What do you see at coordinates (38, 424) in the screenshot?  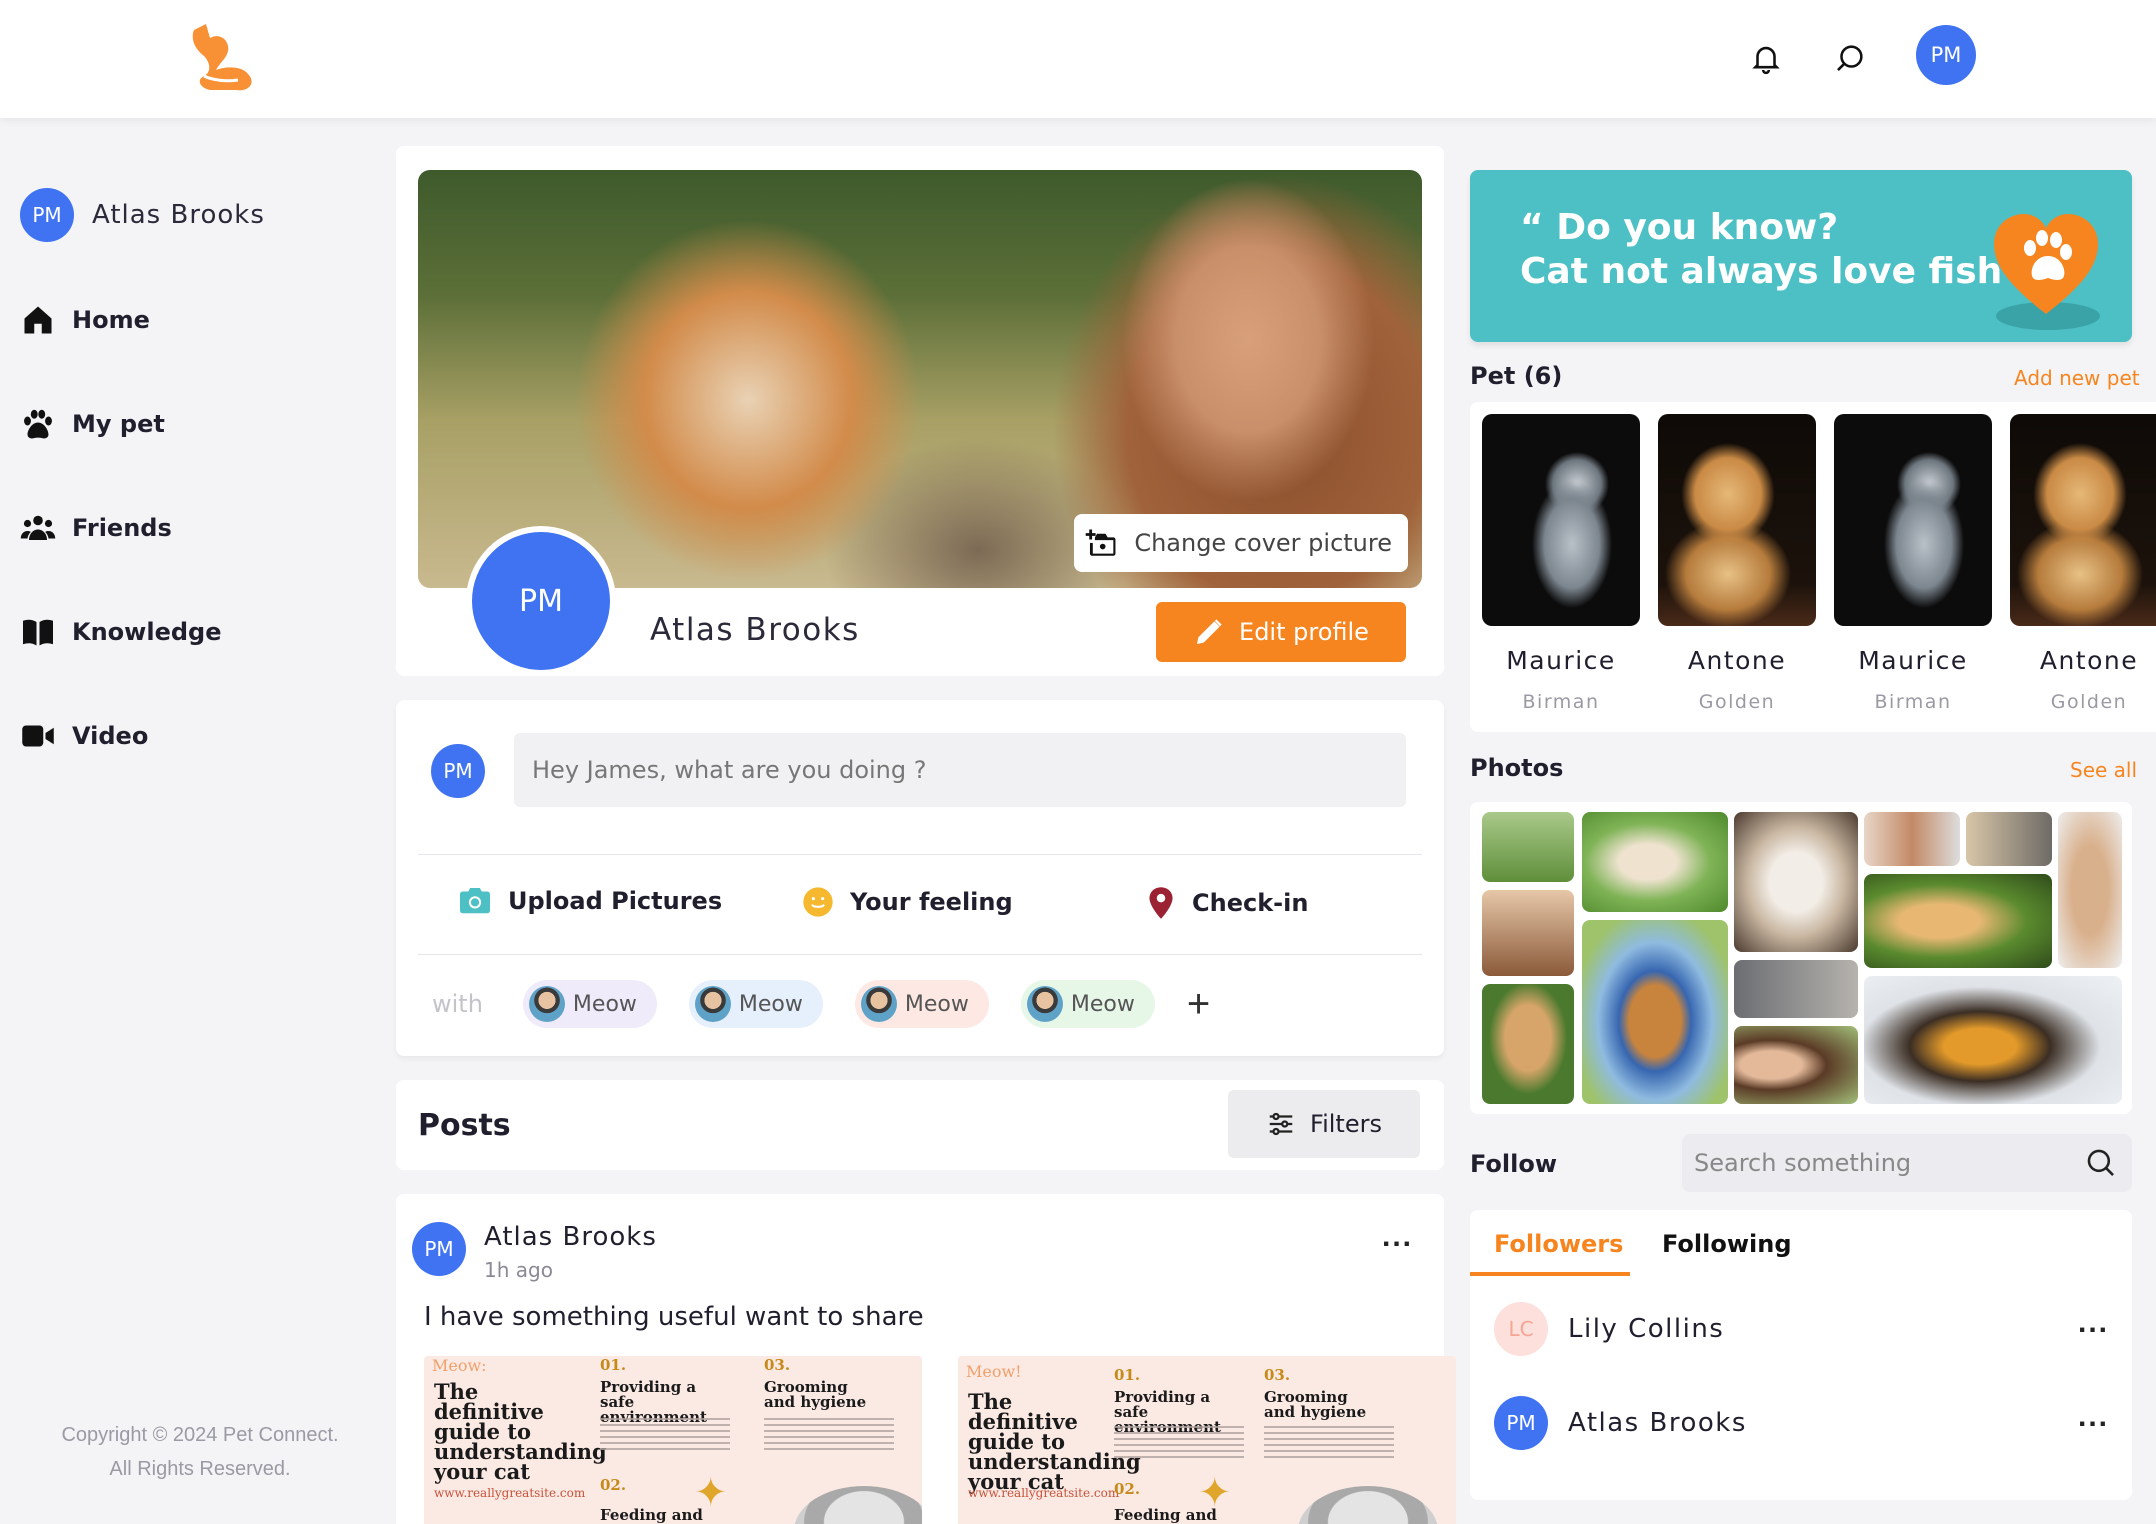 I see `paw-icon` at bounding box center [38, 424].